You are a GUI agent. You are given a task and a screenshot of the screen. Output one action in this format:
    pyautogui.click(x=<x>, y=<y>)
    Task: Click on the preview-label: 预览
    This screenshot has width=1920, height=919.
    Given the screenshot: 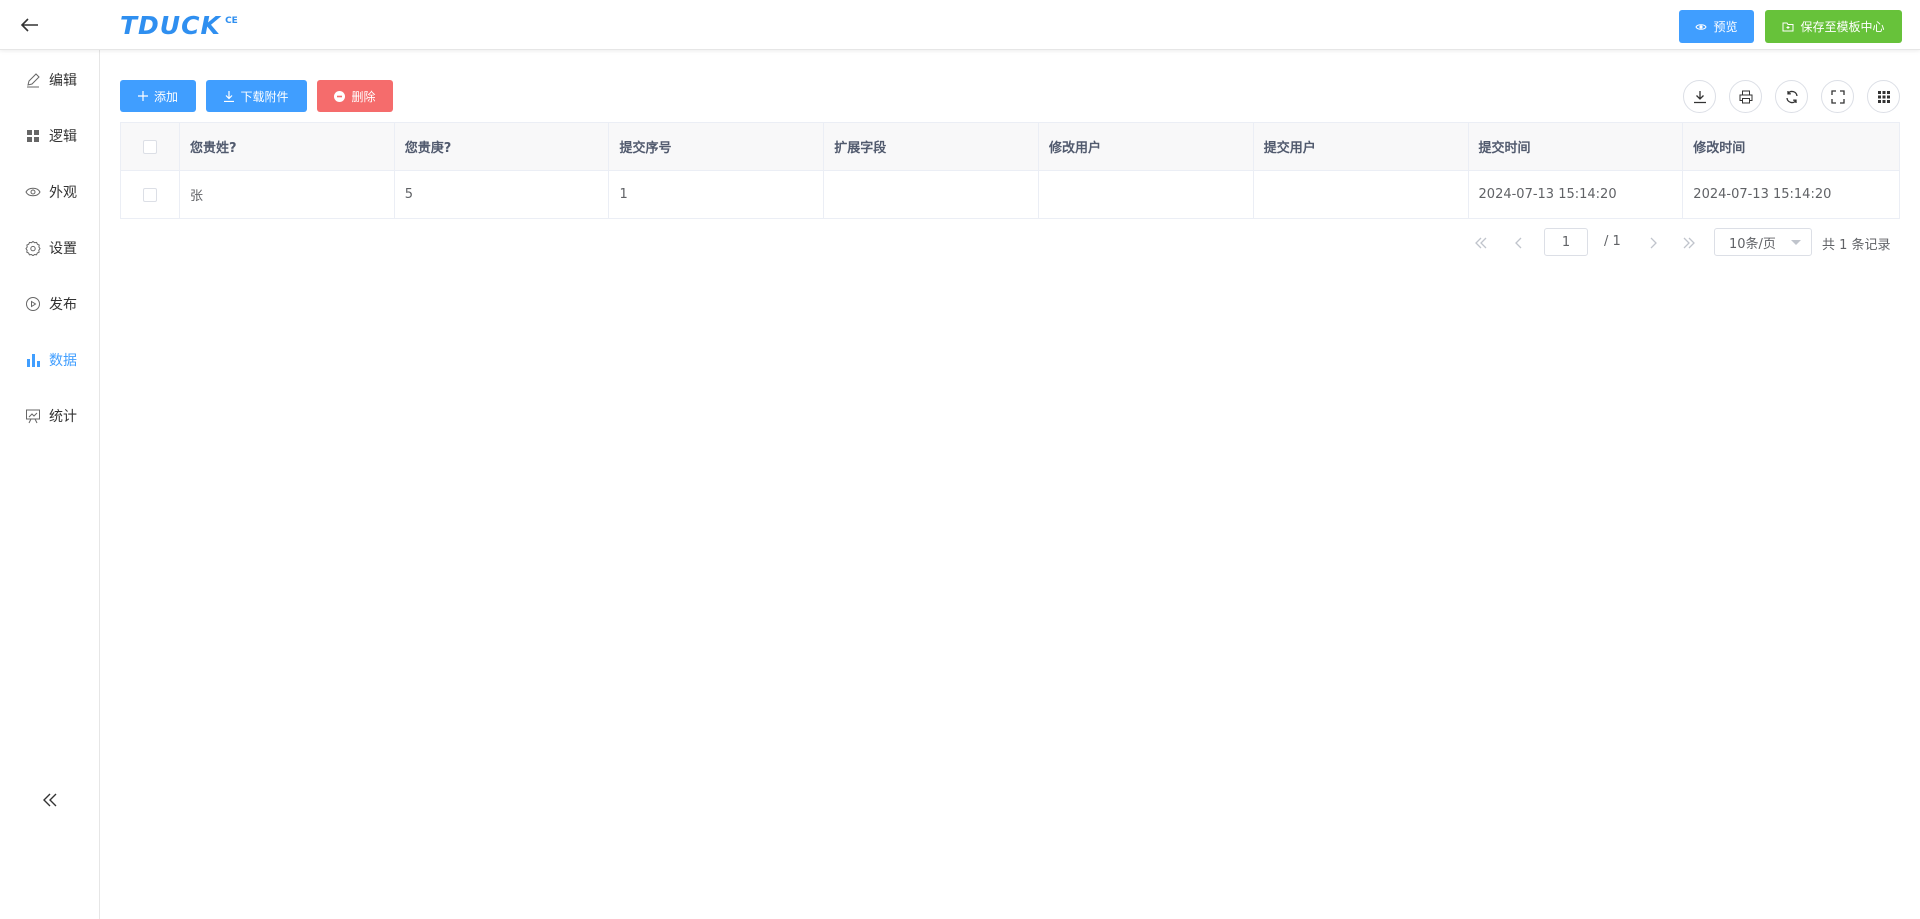 What is the action you would take?
    pyautogui.click(x=1725, y=27)
    